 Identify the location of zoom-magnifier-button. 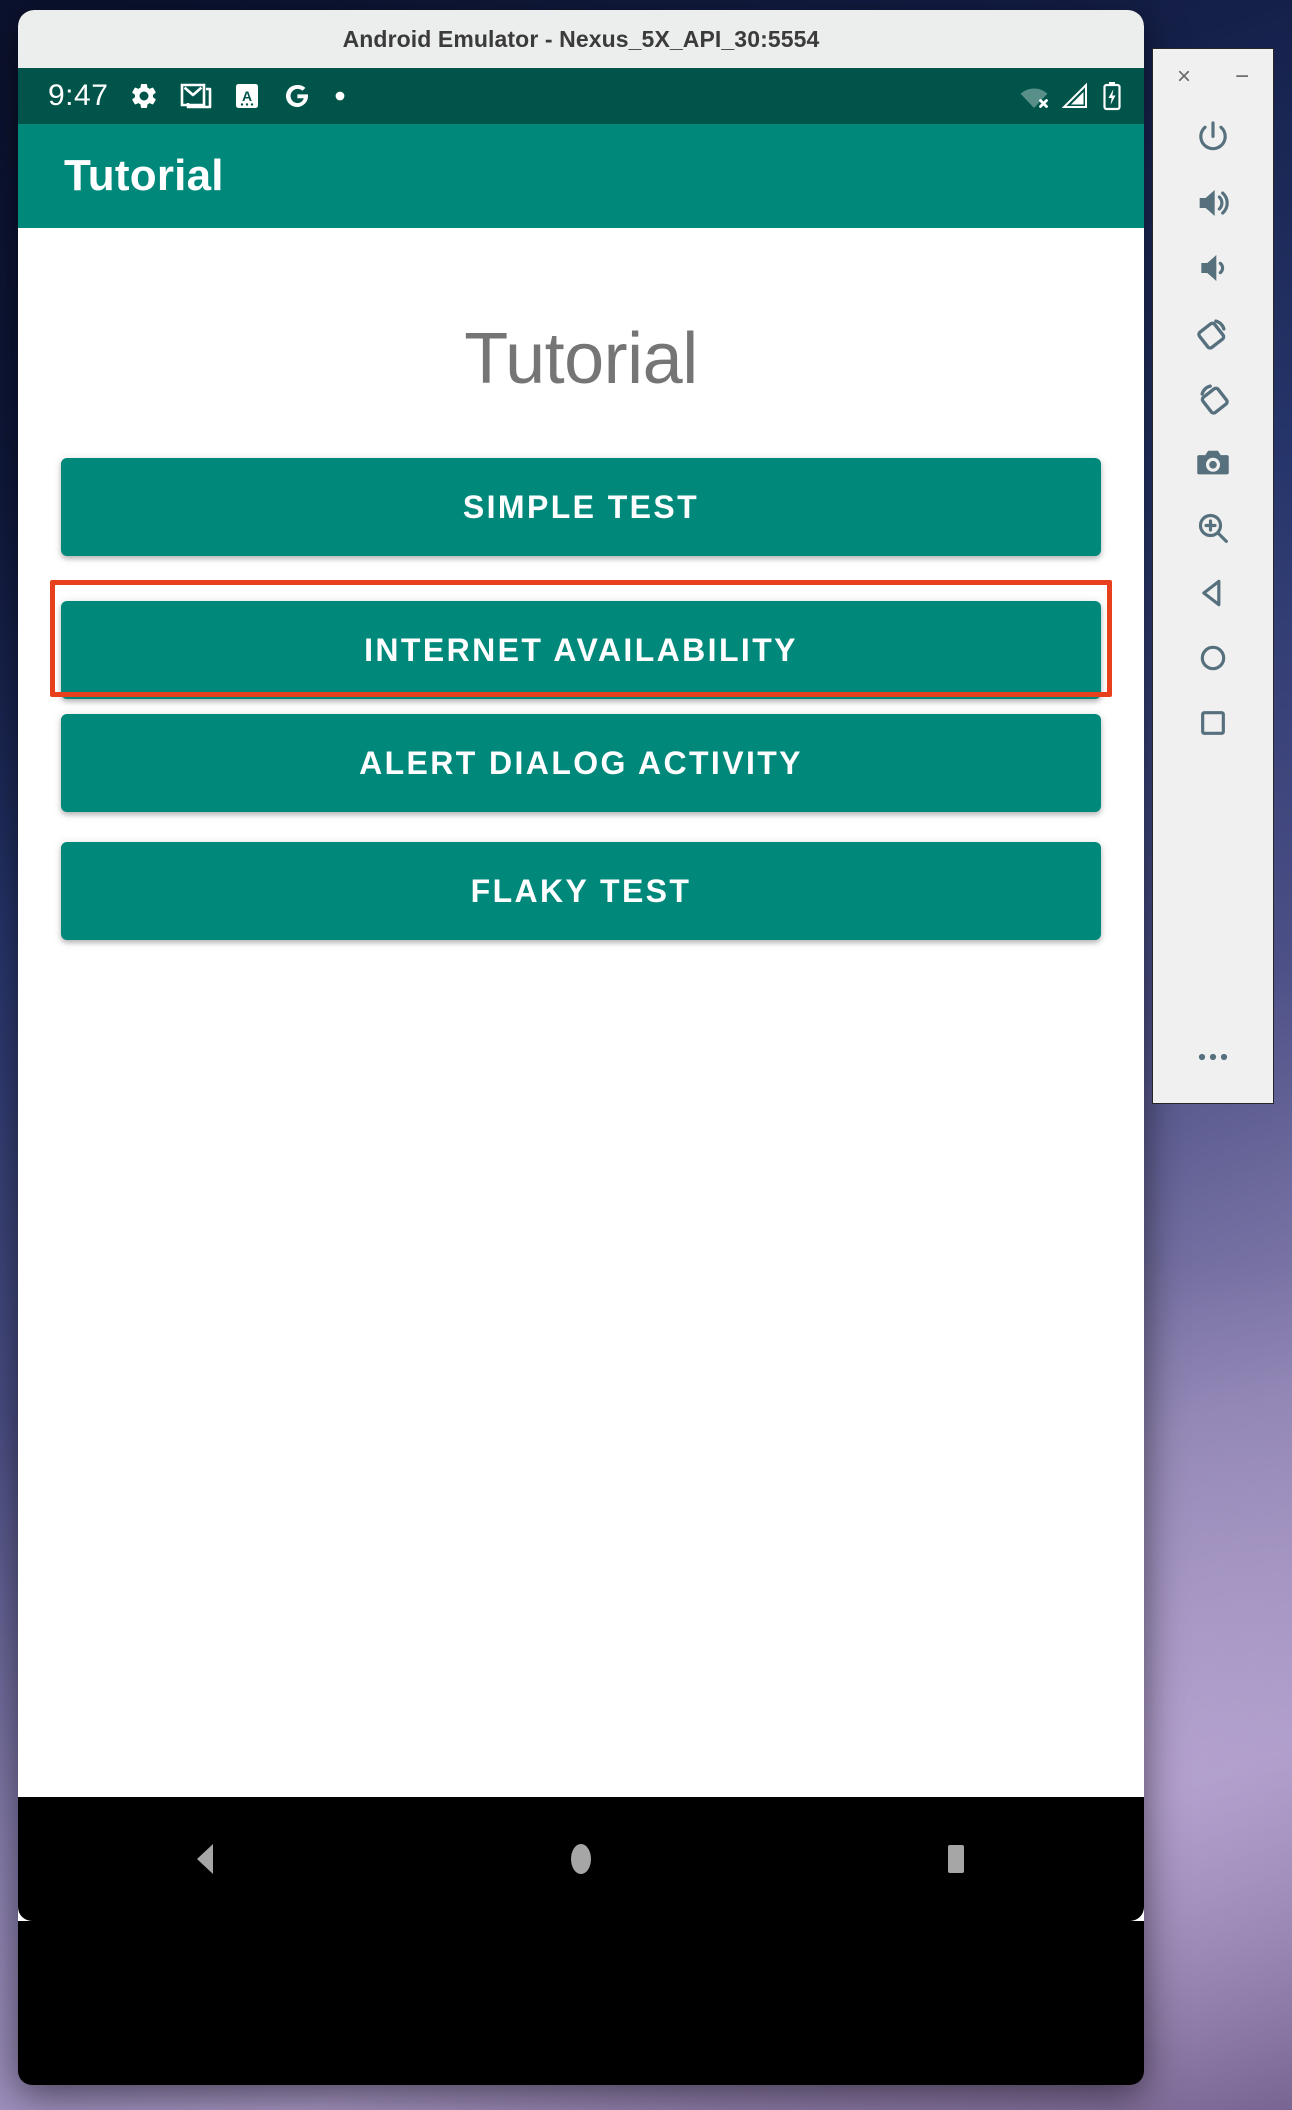
(1213, 527).